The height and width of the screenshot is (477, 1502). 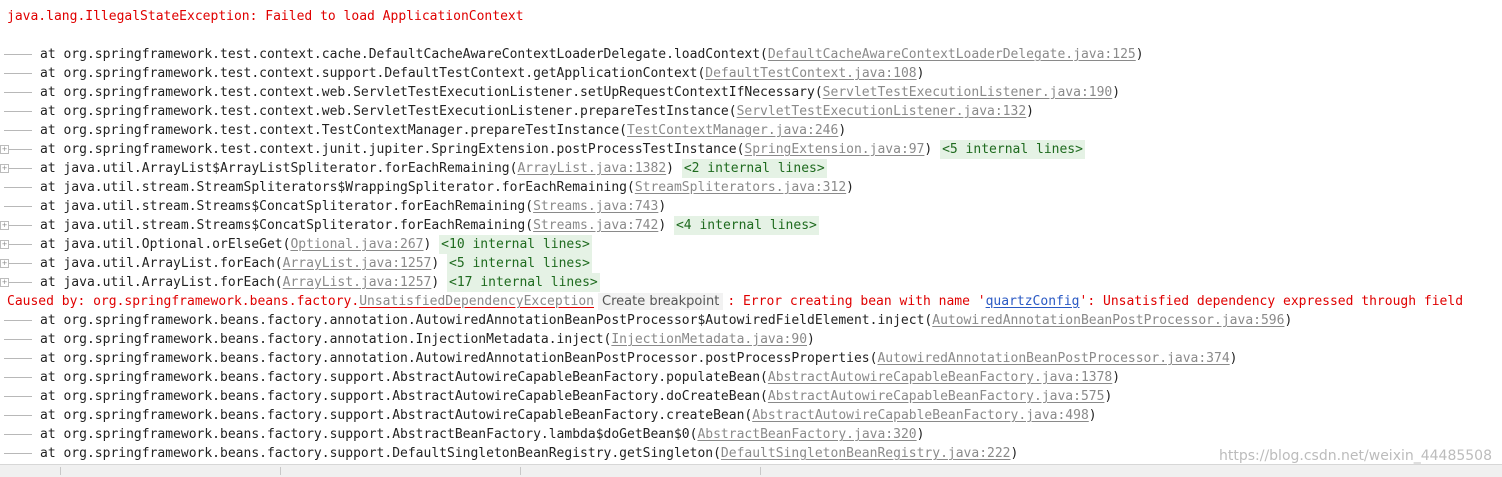 What do you see at coordinates (515, 244) in the screenshot?
I see `internal-lines-fold: <10 internal lines>` at bounding box center [515, 244].